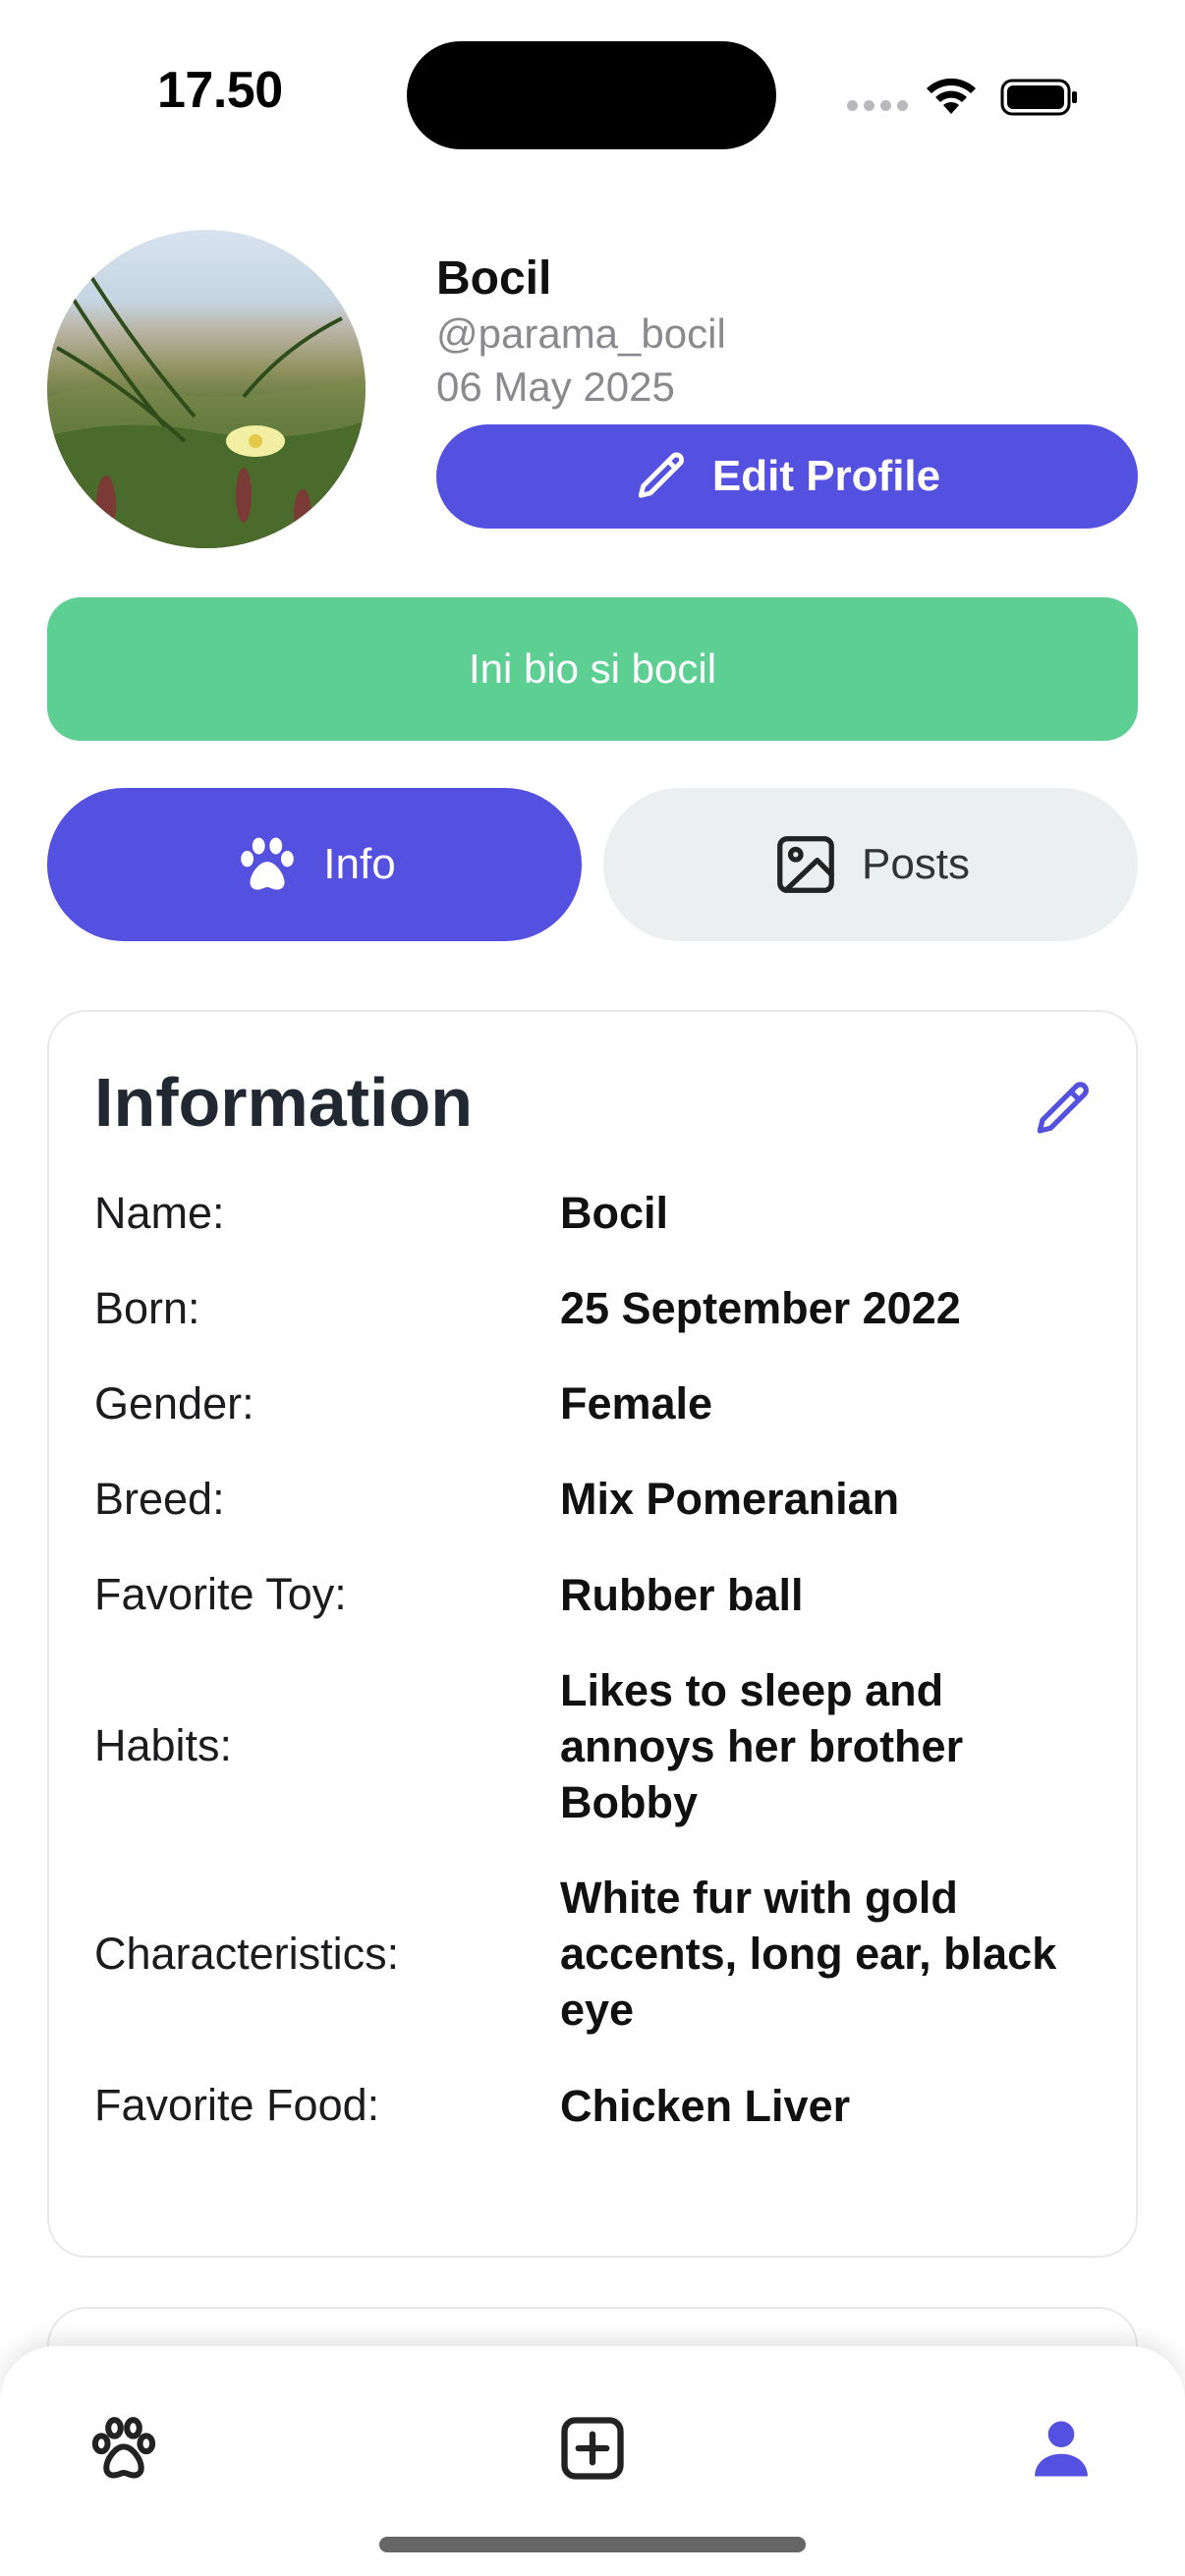 The image size is (1185, 2576). Describe the element at coordinates (581, 333) in the screenshot. I see `profile-handle: @parama_bocil` at that location.